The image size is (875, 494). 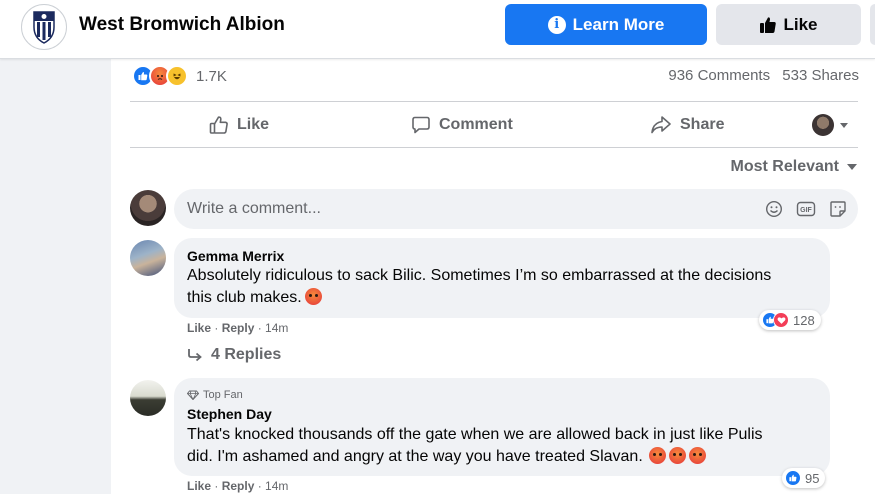 I want to click on emoji-icon, so click(x=774, y=209).